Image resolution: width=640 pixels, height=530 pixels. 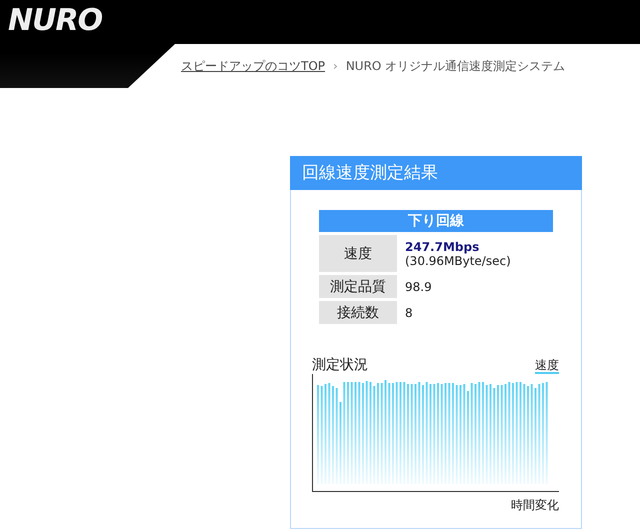 I want to click on row-label: 速度, so click(x=358, y=253).